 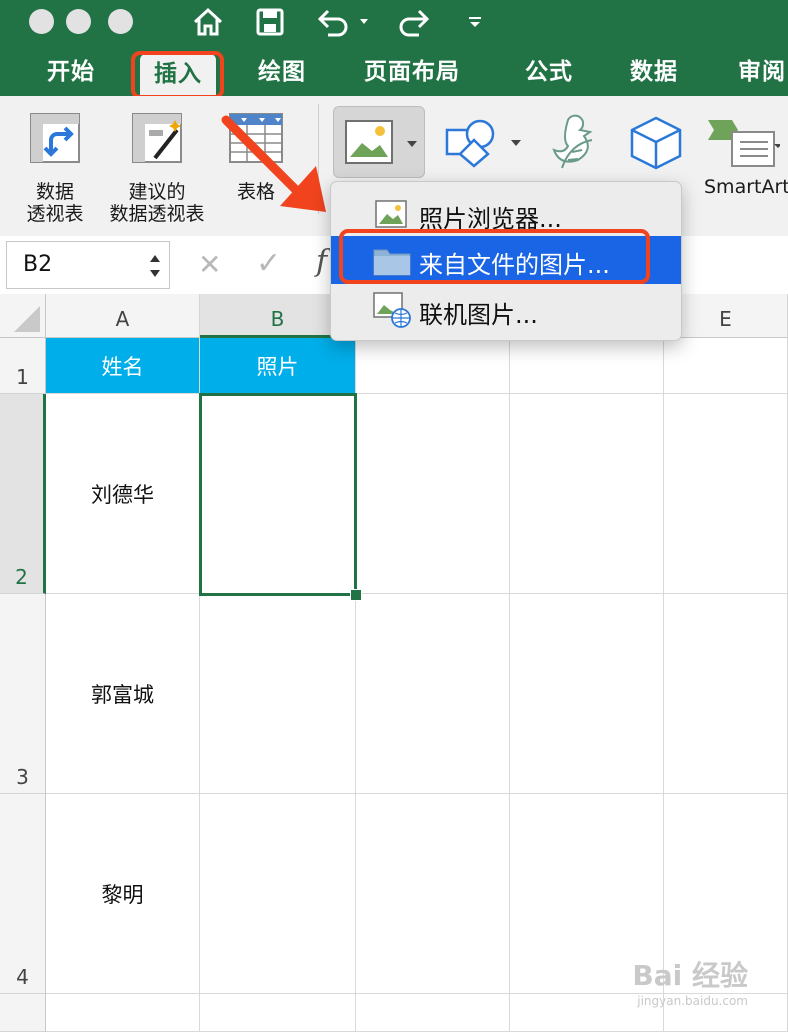 What do you see at coordinates (177, 75) in the screenshot?
I see `insert-tab-highlight` at bounding box center [177, 75].